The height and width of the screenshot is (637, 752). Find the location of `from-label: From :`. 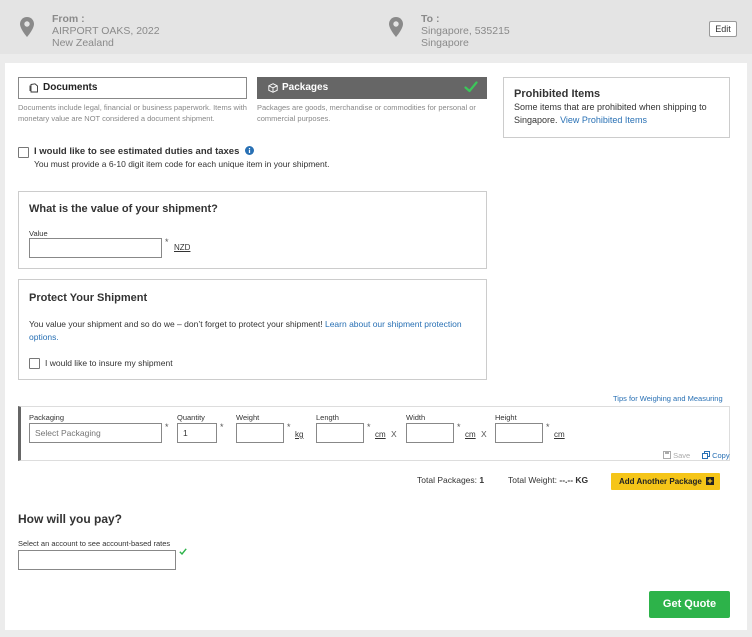

from-label: From : is located at coordinates (68, 19).